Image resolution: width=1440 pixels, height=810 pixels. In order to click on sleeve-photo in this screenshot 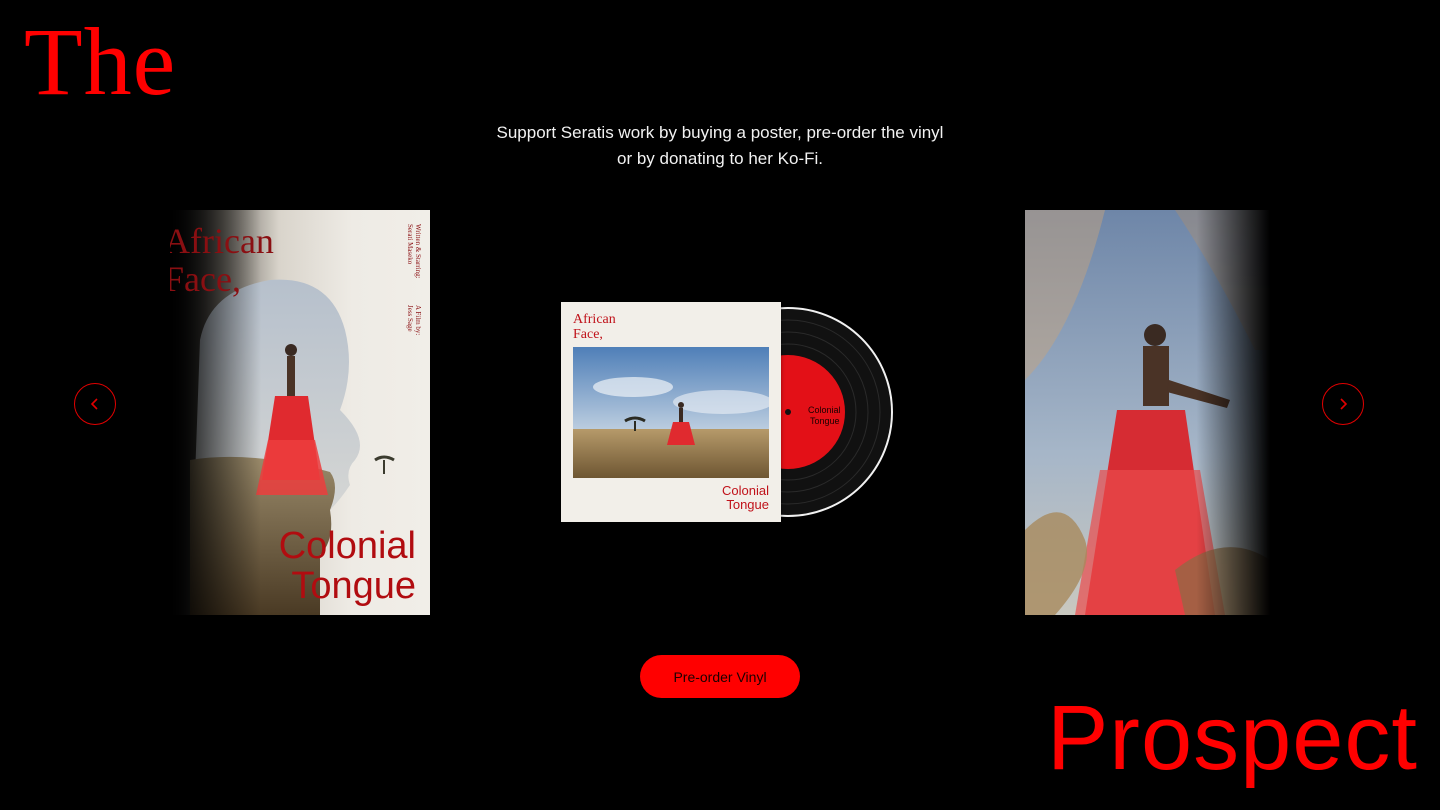, I will do `click(671, 412)`.